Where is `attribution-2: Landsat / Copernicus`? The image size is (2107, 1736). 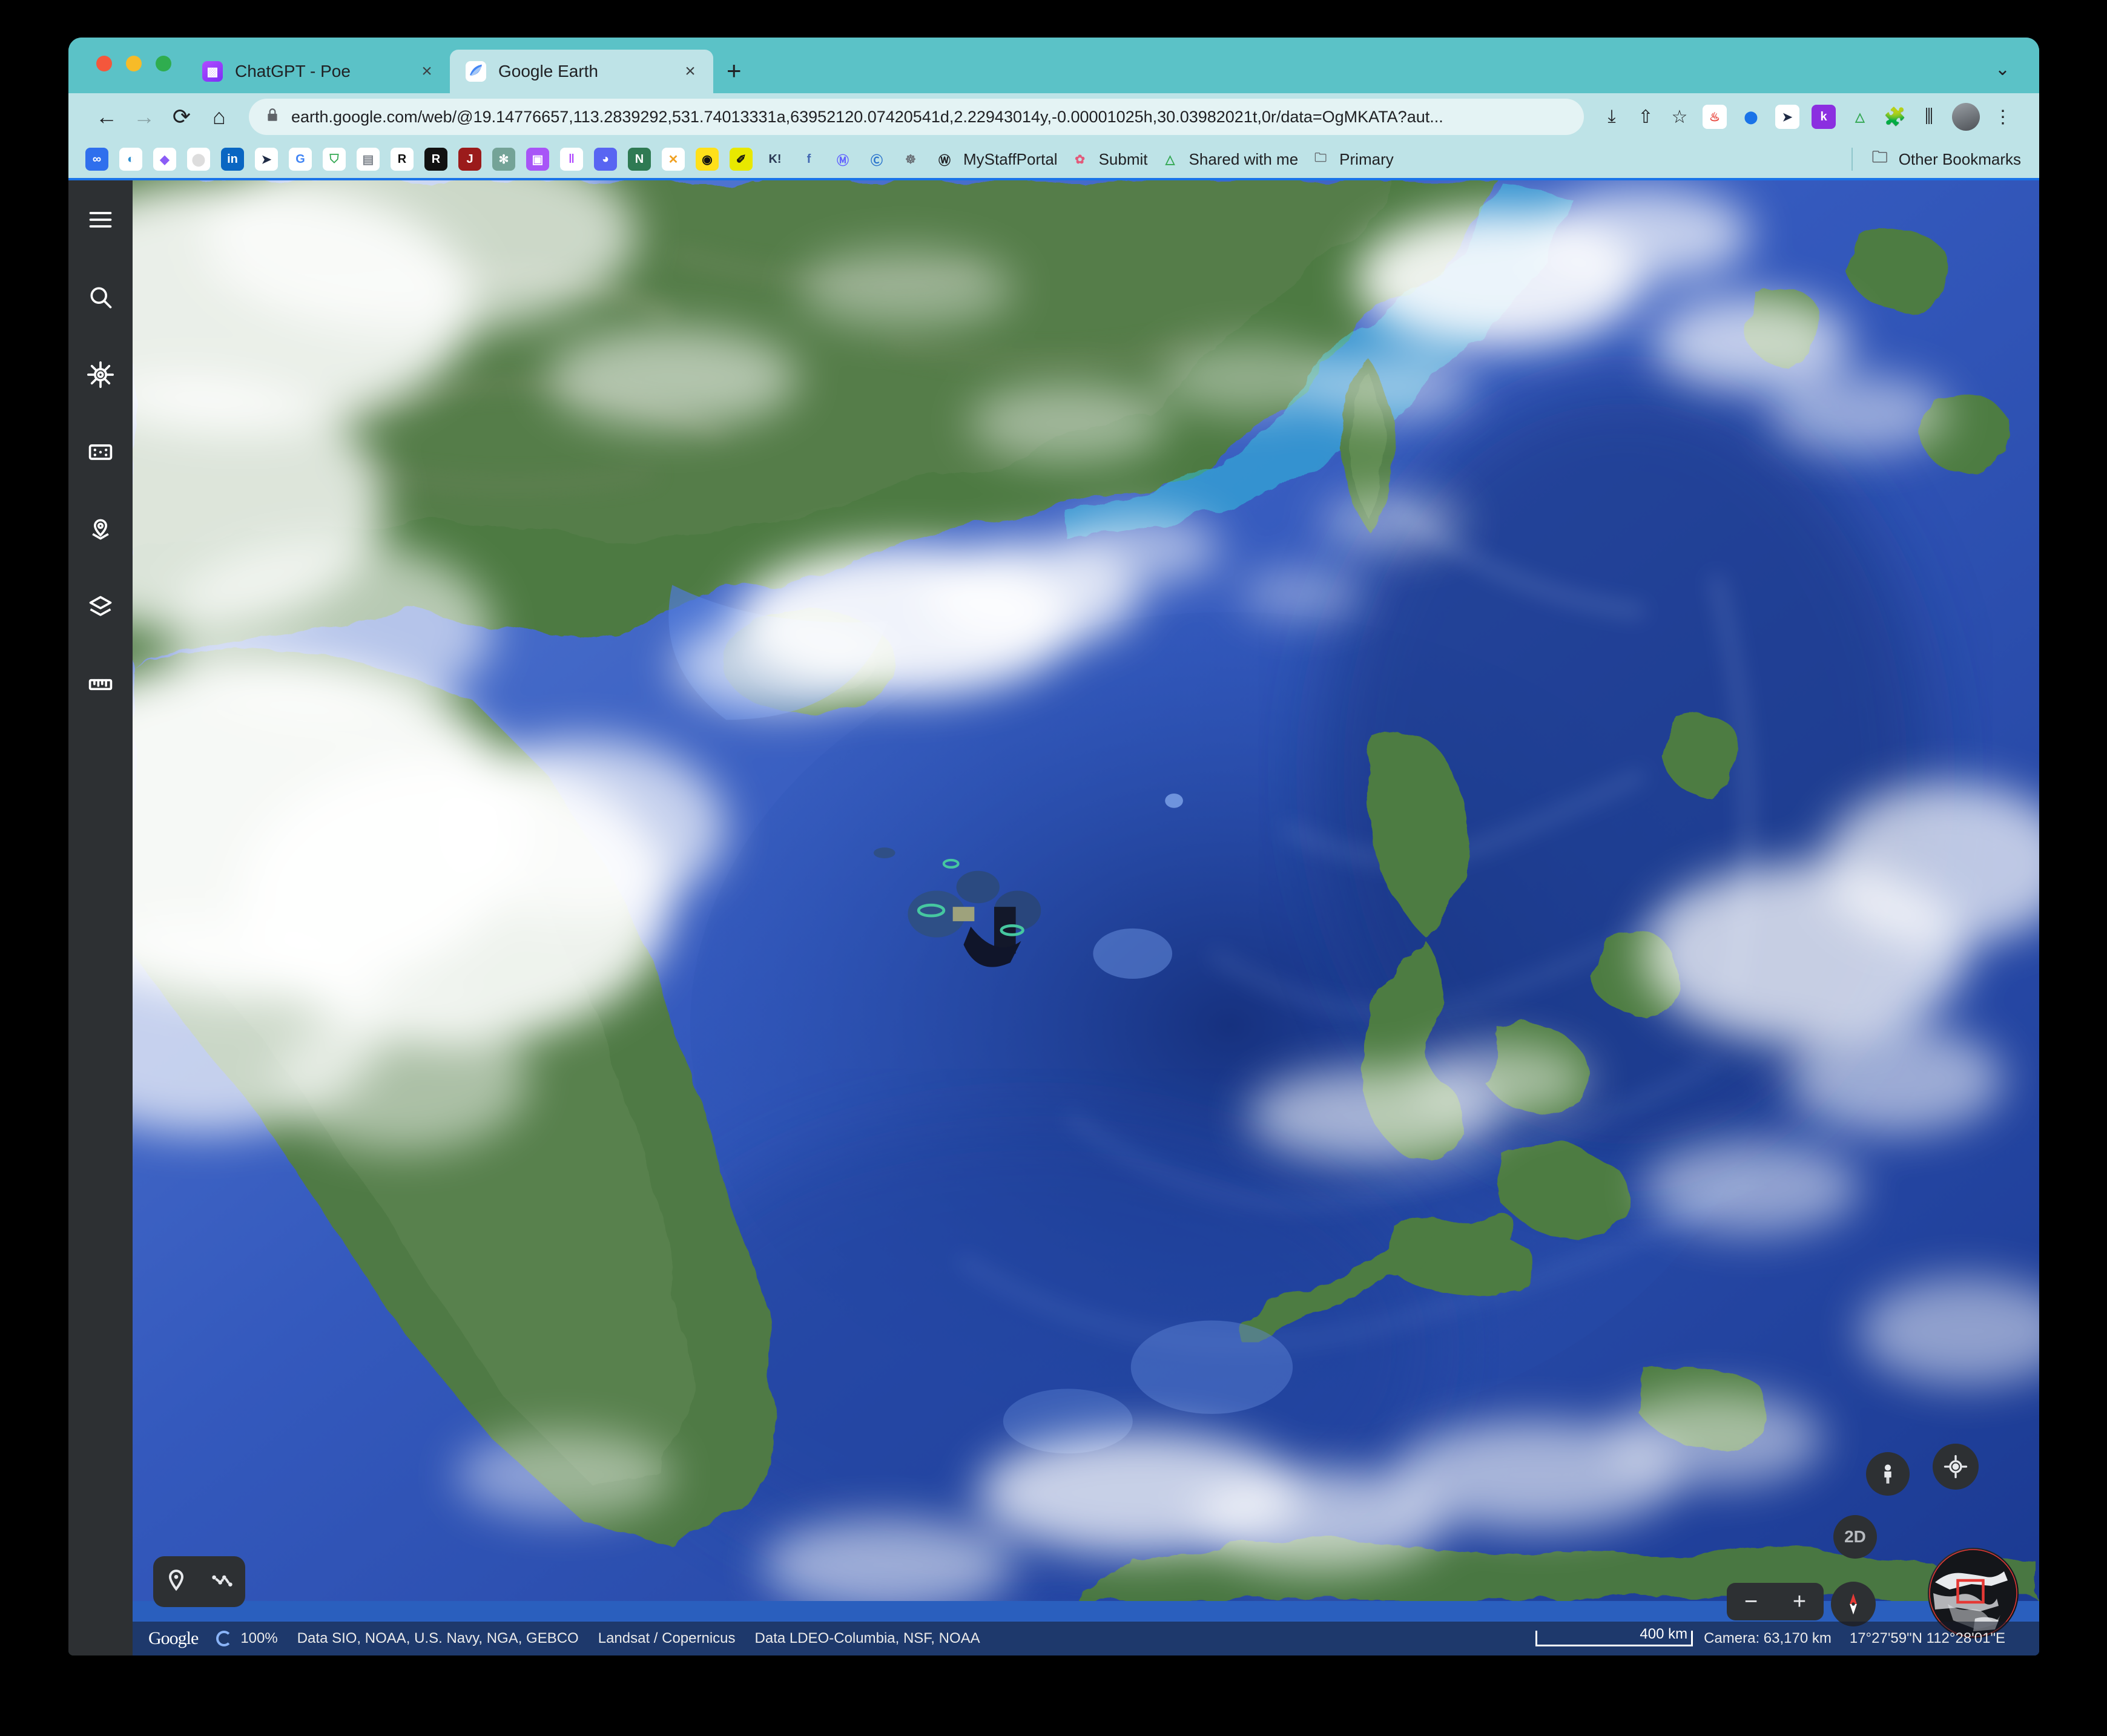 attribution-2: Landsat / Copernicus is located at coordinates (667, 1638).